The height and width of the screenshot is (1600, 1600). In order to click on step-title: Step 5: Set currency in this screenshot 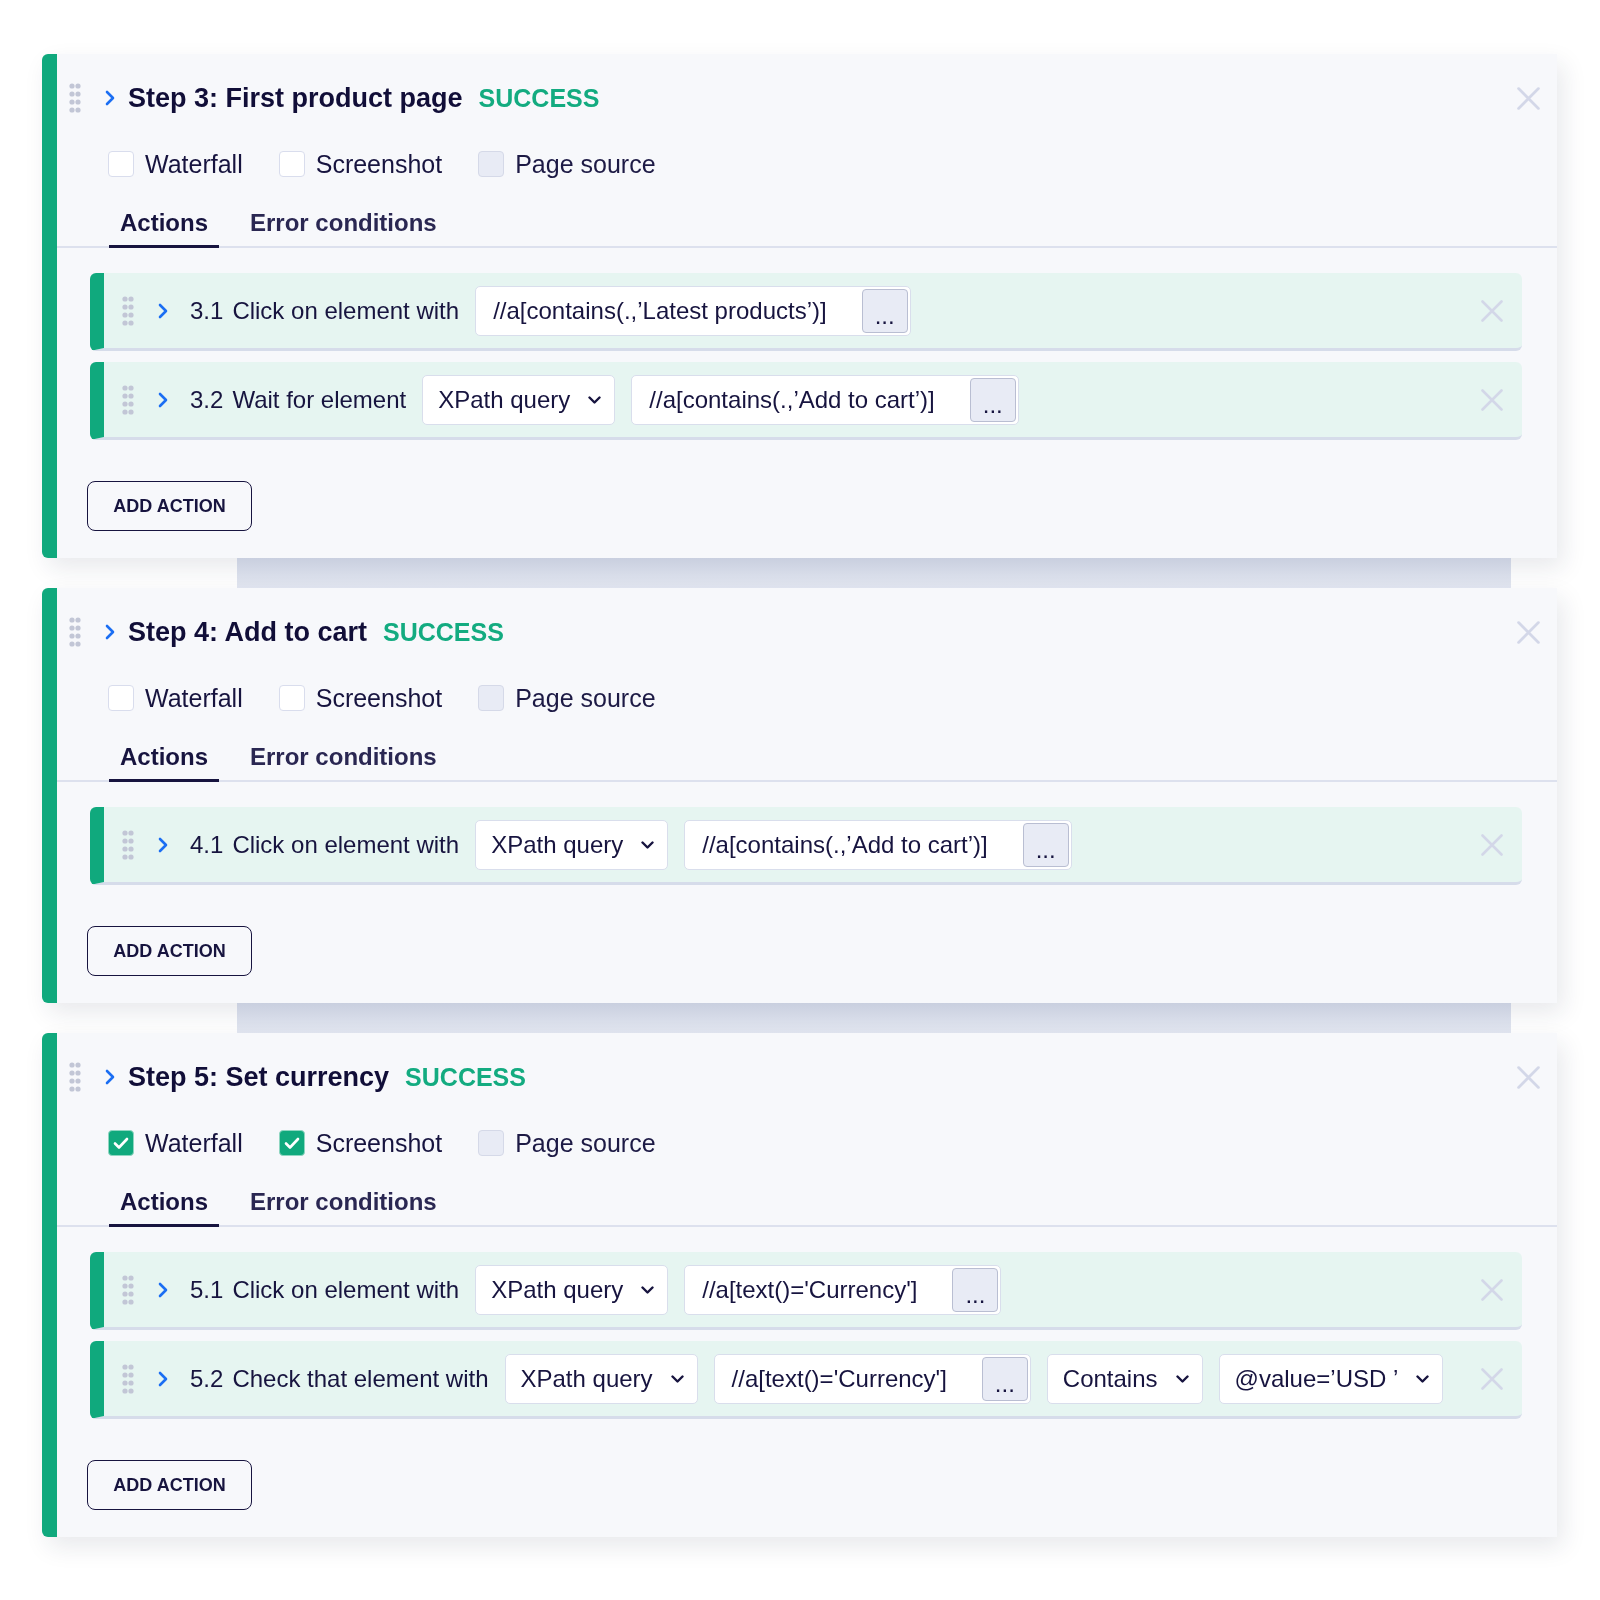, I will do `click(259, 1077)`.